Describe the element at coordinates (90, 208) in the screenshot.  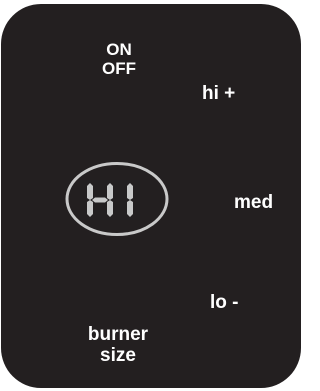
I see `segment-h-left-lower` at that location.